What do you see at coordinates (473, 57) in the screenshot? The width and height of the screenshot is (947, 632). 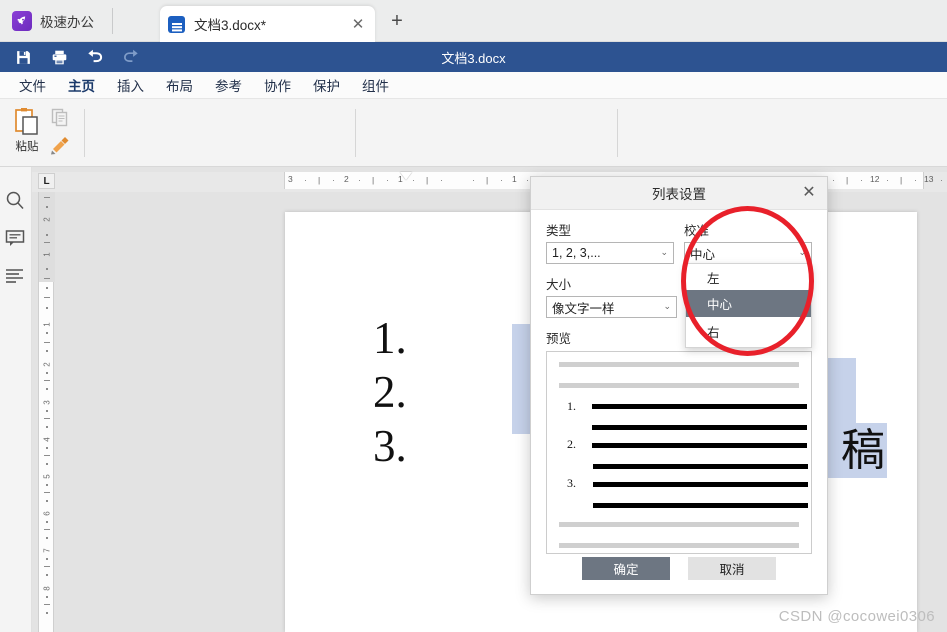 I see `title-bar: 文档3.docx` at bounding box center [473, 57].